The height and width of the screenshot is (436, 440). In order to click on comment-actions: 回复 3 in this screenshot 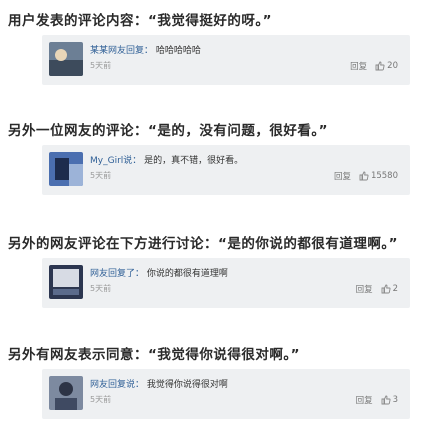, I will do `click(377, 400)`.